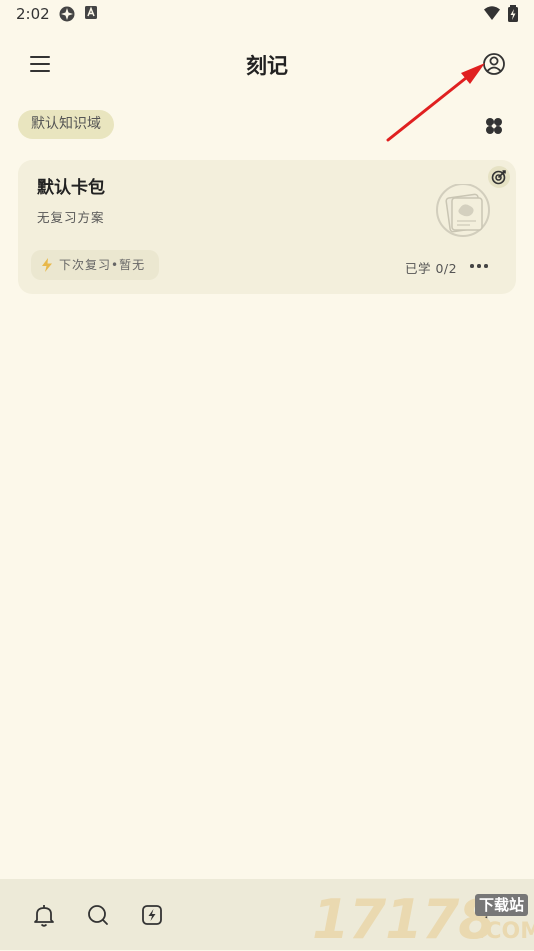  What do you see at coordinates (102, 265) in the screenshot?
I see `next-review-label: 下次复习•暂无` at bounding box center [102, 265].